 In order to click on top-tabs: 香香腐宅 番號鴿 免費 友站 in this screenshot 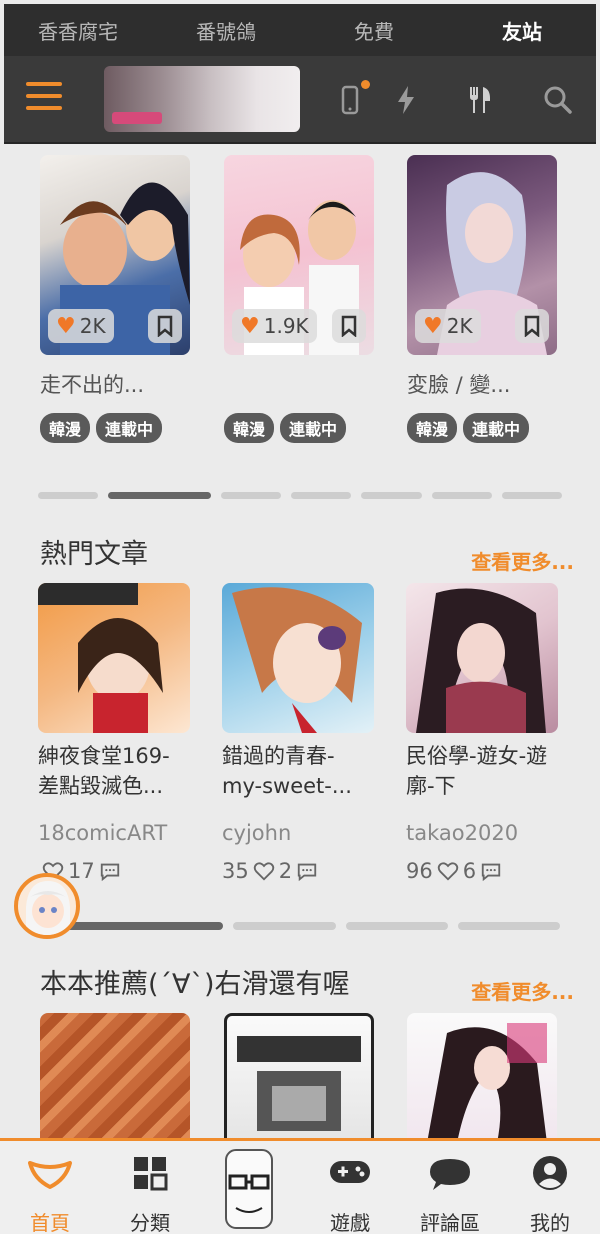, I will do `click(300, 30)`.